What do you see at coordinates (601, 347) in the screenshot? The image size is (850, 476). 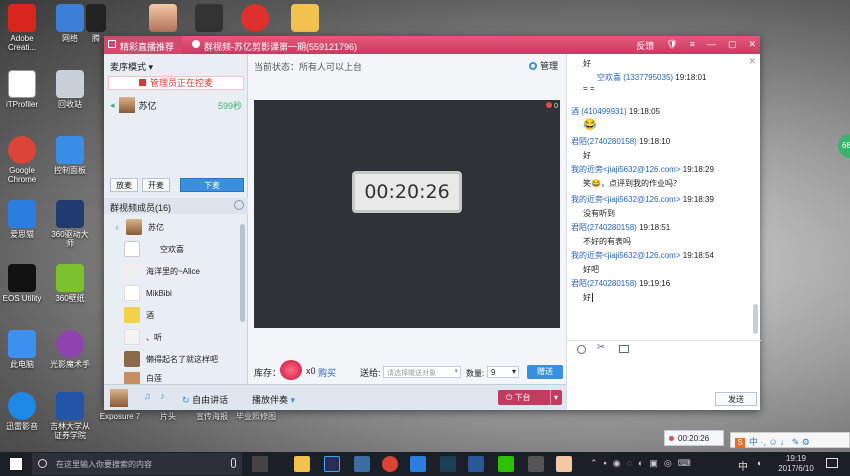 I see `scissors-icon: ✂` at bounding box center [601, 347].